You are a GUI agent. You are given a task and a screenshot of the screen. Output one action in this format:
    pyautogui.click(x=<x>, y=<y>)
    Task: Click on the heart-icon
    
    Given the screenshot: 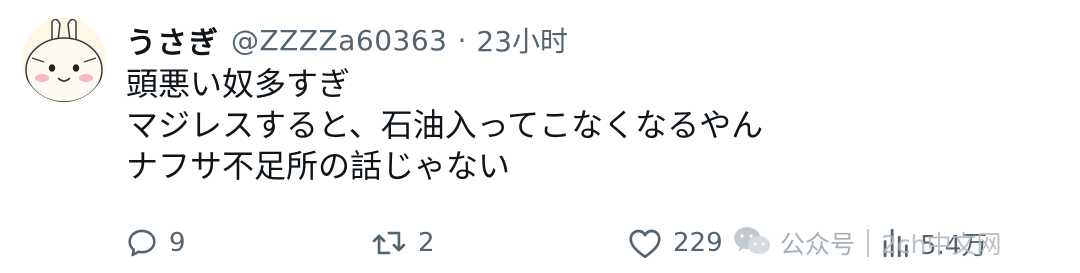 What is the action you would take?
    pyautogui.click(x=645, y=243)
    